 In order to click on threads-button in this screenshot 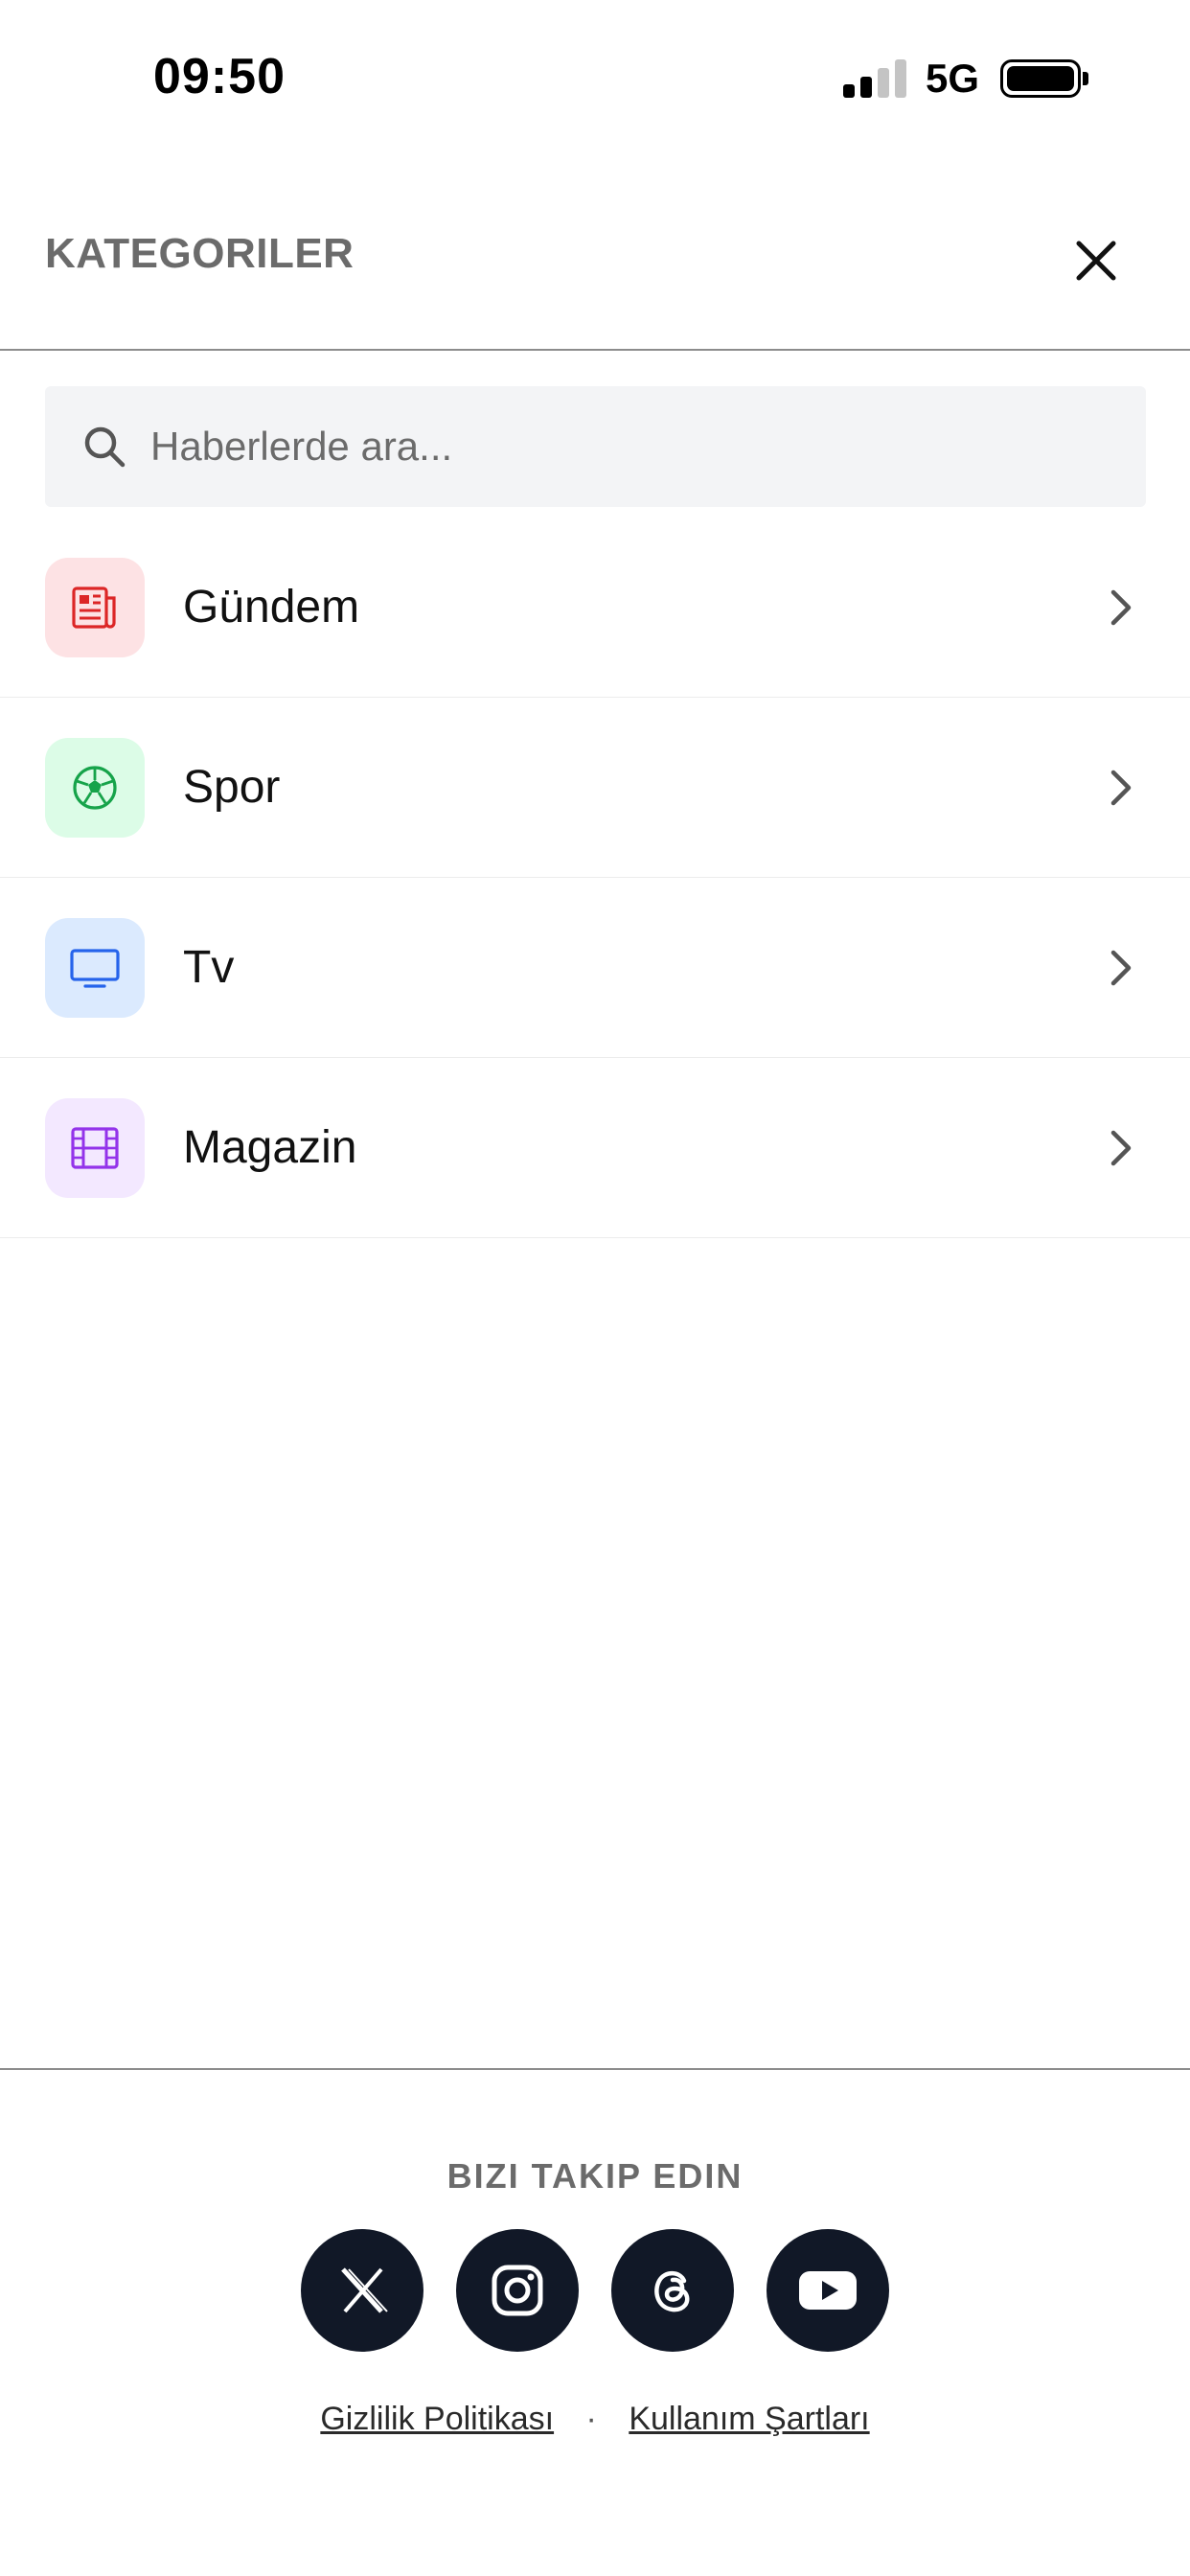, I will do `click(672, 2290)`.